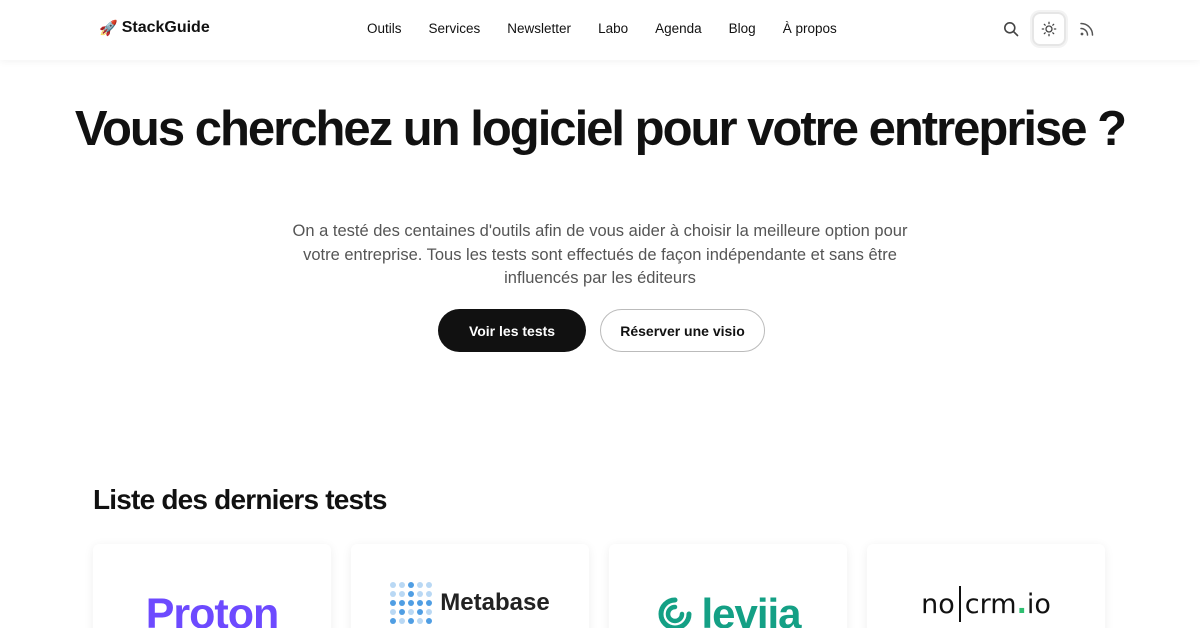  I want to click on header-actions, so click(1049, 29).